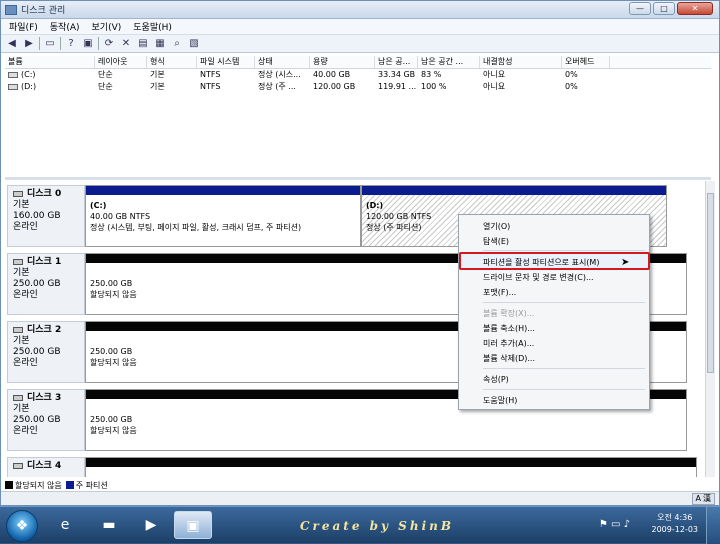  What do you see at coordinates (50, 87) in the screenshot?
I see `volume-name-cell: (D:)` at bounding box center [50, 87].